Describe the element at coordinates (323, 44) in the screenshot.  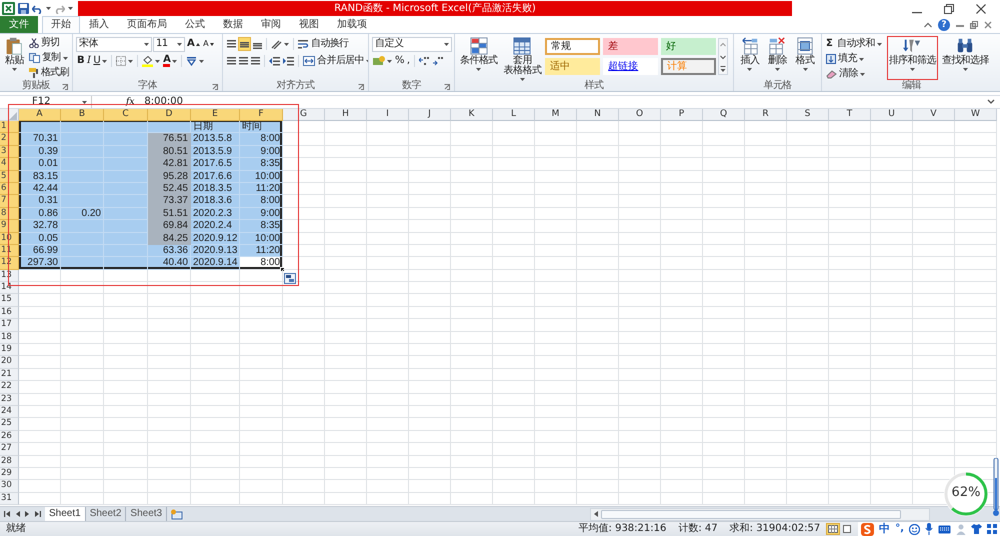
I see `wrap-text-button: 自动换行` at that location.